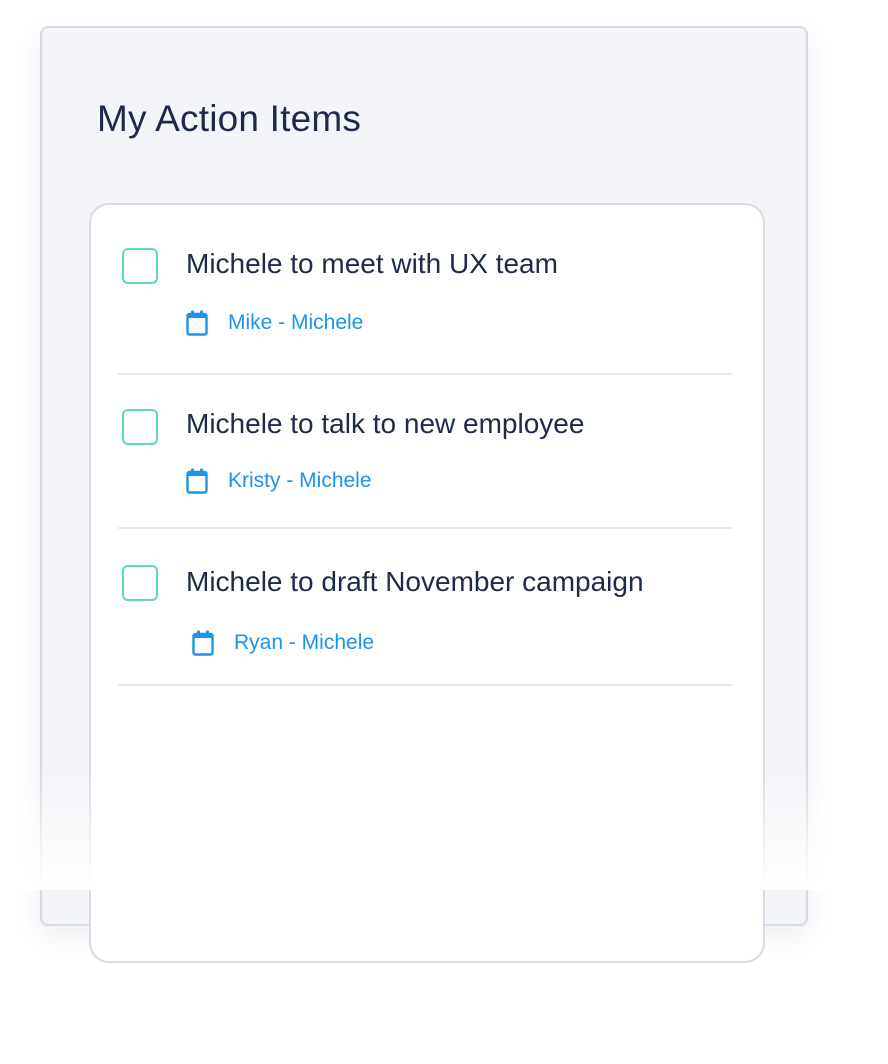  What do you see at coordinates (300, 480) in the screenshot?
I see `action-item-meeting-label: Kristy - Michele` at bounding box center [300, 480].